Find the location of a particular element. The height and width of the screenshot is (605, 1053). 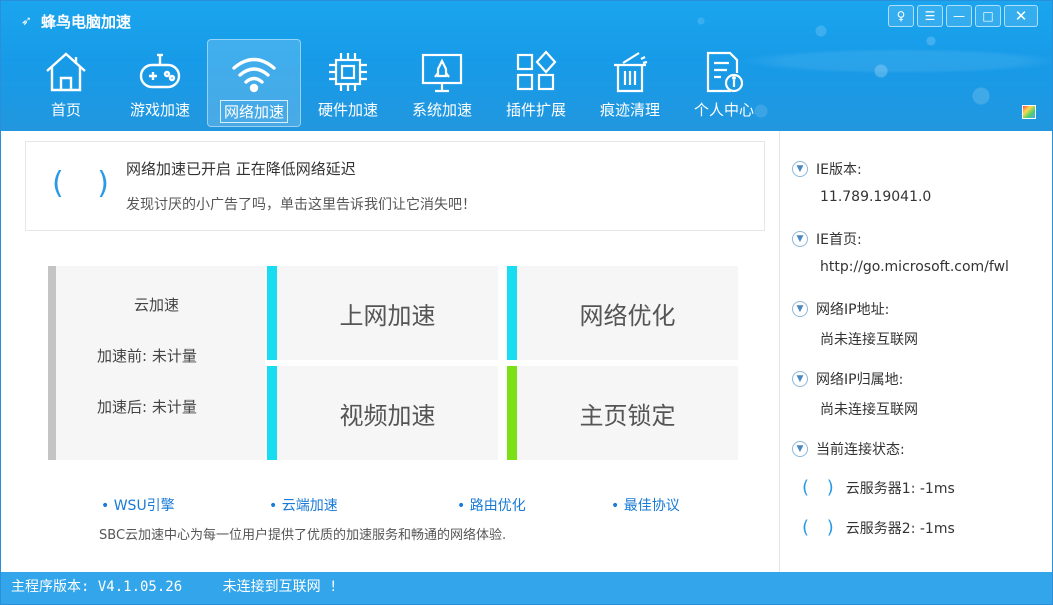

home-icon is located at coordinates (66, 72).